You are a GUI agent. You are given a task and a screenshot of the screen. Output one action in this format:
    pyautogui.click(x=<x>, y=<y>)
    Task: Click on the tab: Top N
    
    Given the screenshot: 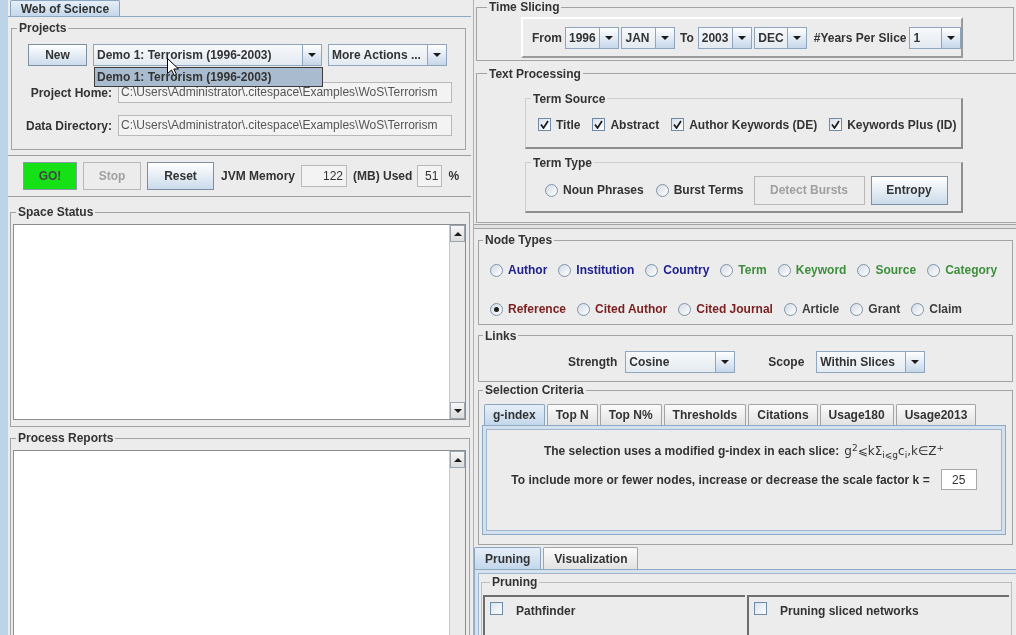 What is the action you would take?
    pyautogui.click(x=572, y=415)
    